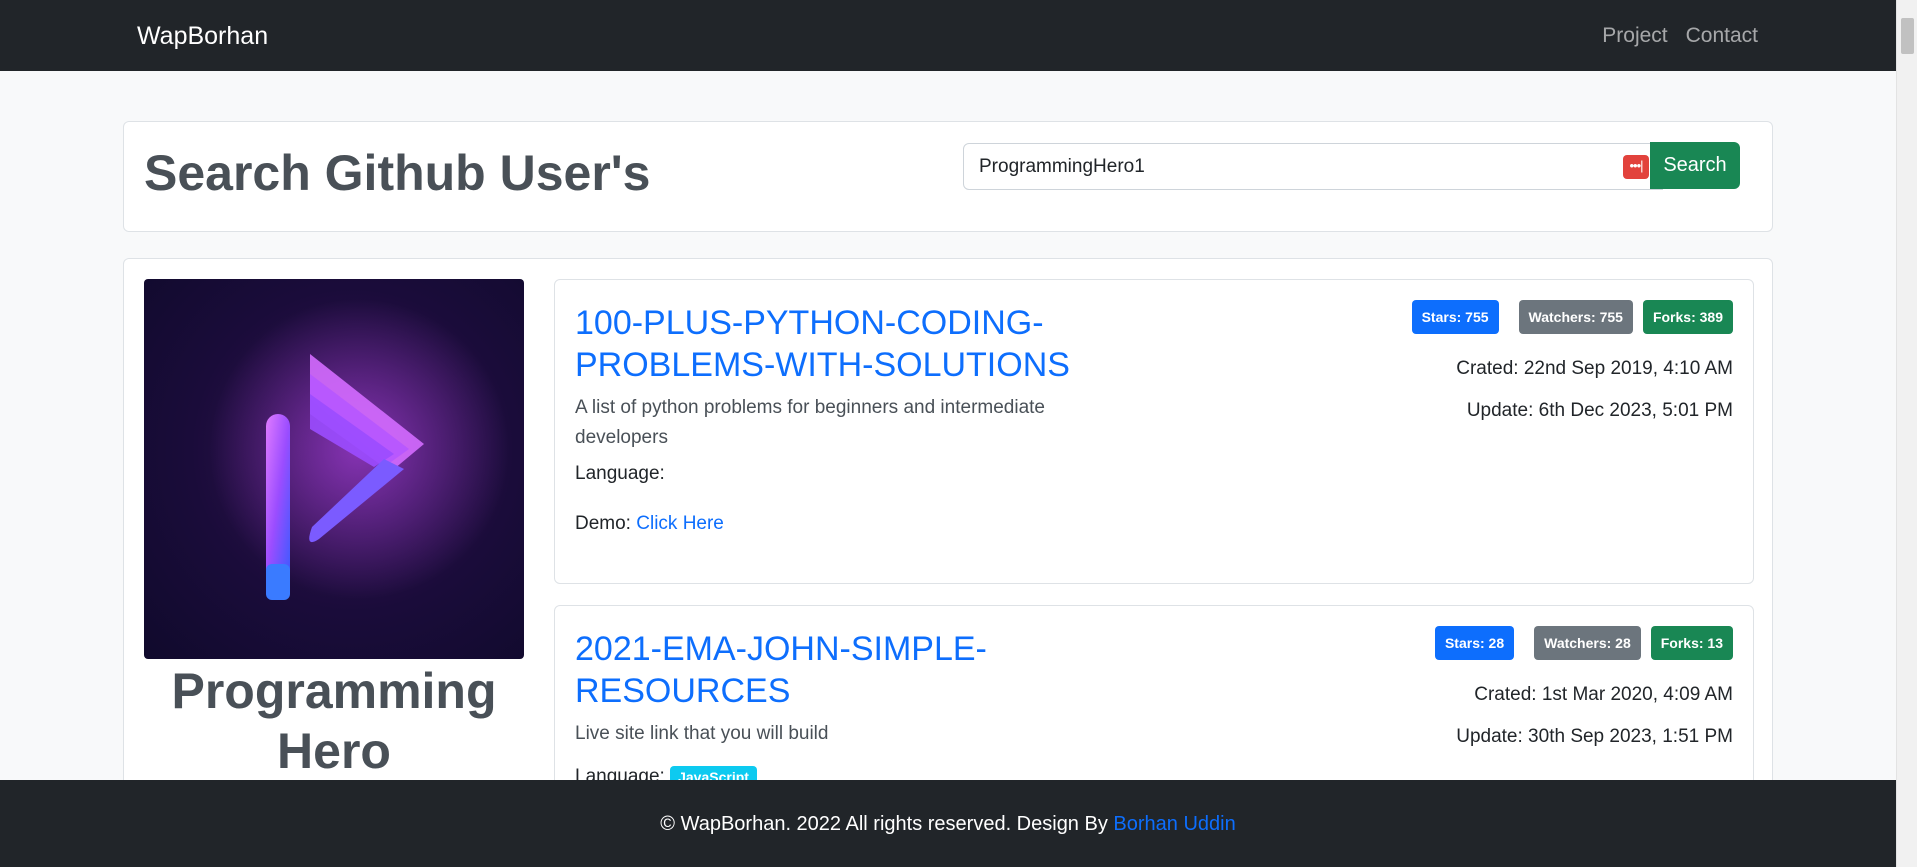 Image resolution: width=1917 pixels, height=867 pixels. I want to click on repo-language: Language:, so click(620, 474).